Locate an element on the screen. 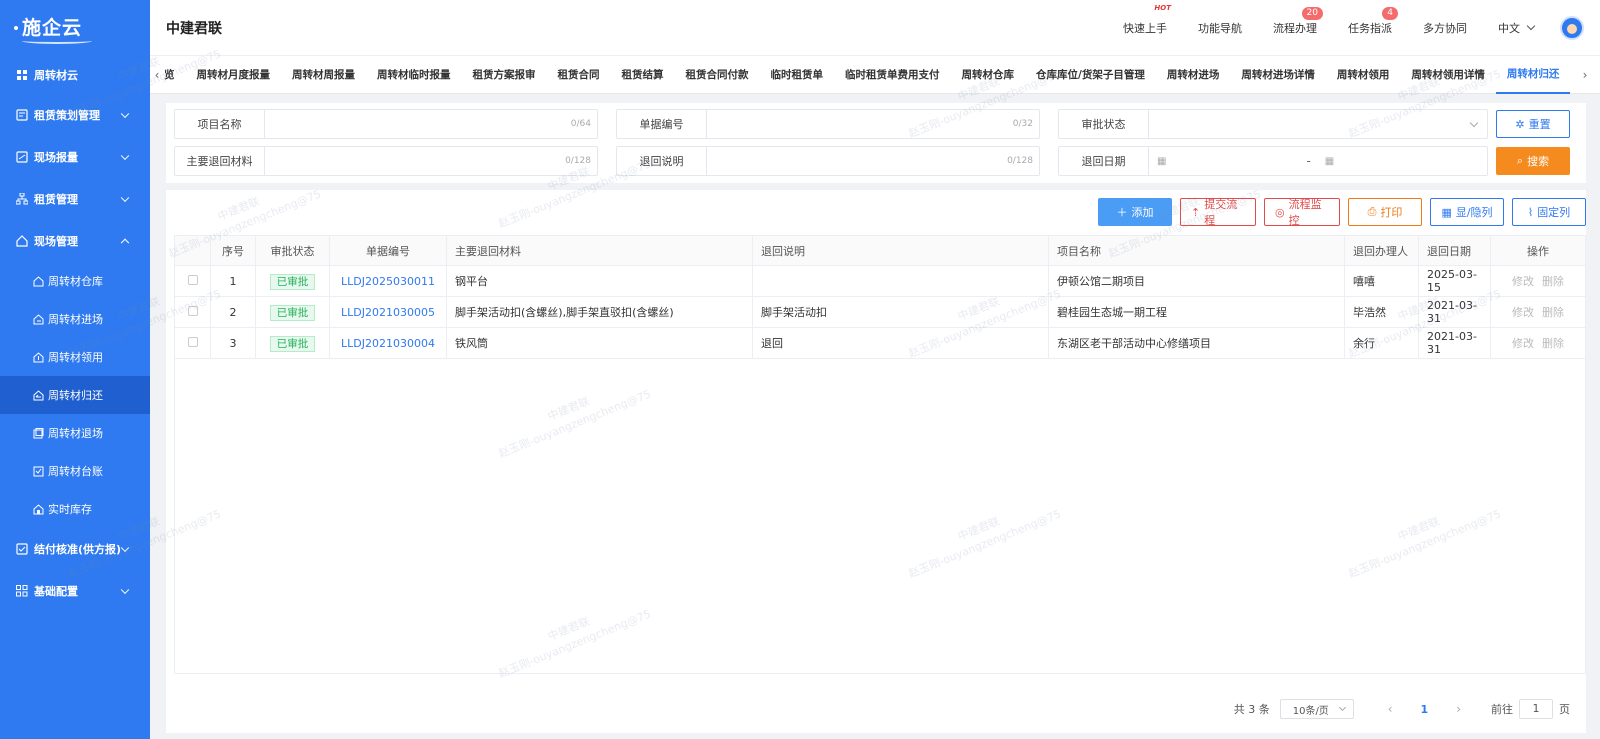 The width and height of the screenshot is (1600, 739). handler-cell: 嘻嘻 is located at coordinates (1381, 281).